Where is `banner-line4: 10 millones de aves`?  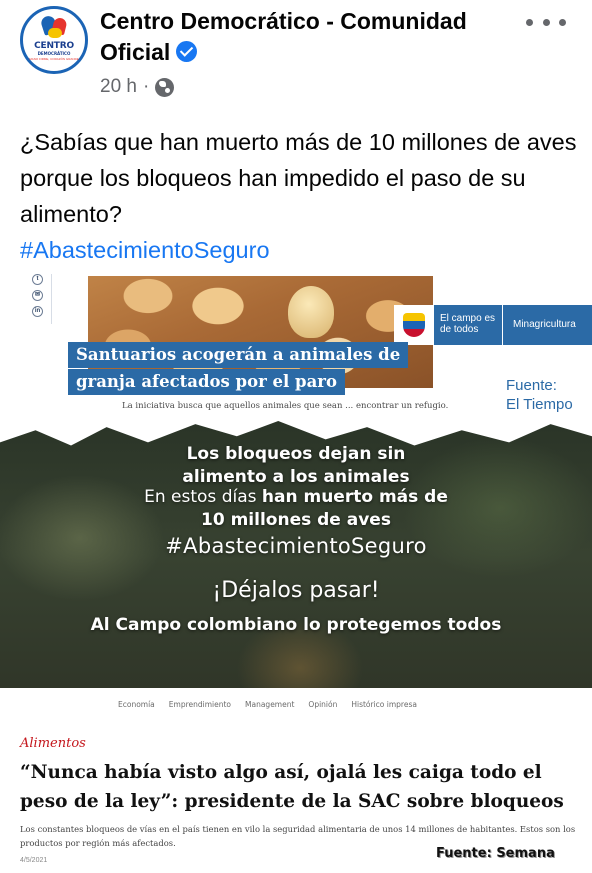 banner-line4: 10 millones de aves is located at coordinates (296, 520).